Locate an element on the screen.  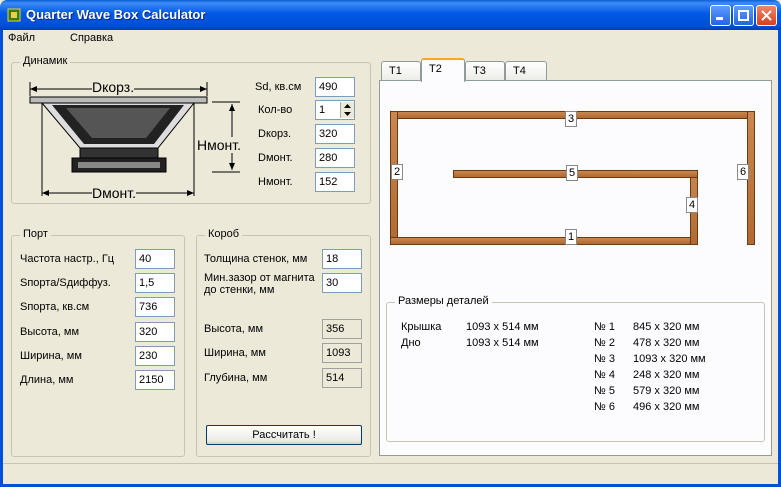
dkorz-label: Dкорз. is located at coordinates (275, 134).